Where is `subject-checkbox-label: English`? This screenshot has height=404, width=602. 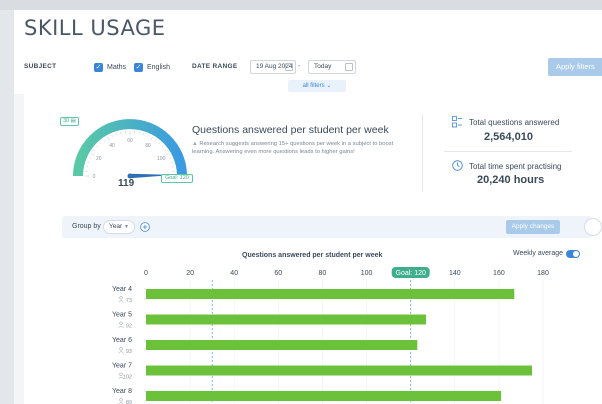 subject-checkbox-label: English is located at coordinates (158, 67).